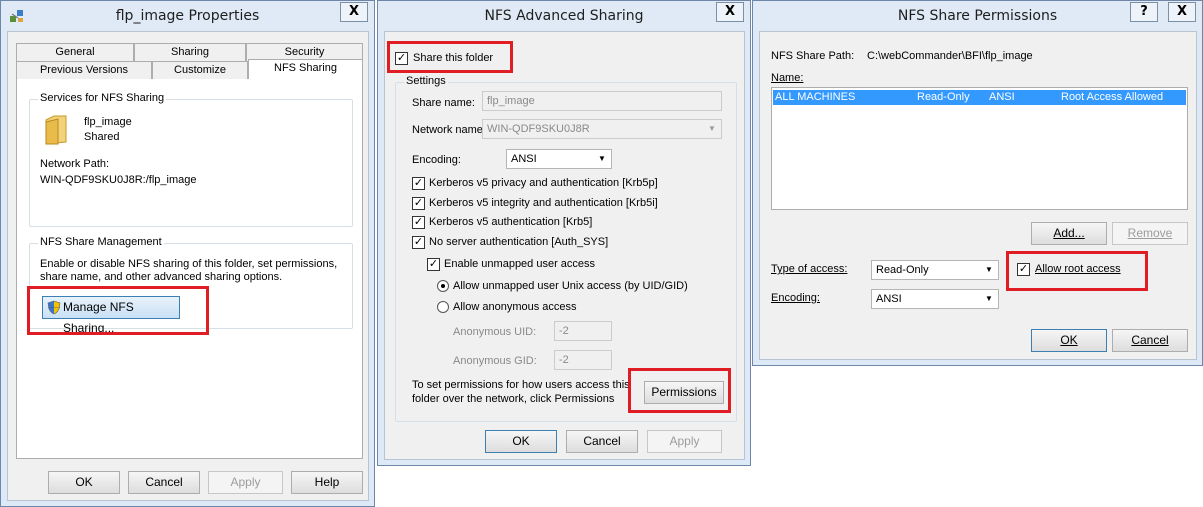 This screenshot has width=1203, height=507. What do you see at coordinates (418, 183) in the screenshot?
I see `krb5p-checkbox: ✓` at bounding box center [418, 183].